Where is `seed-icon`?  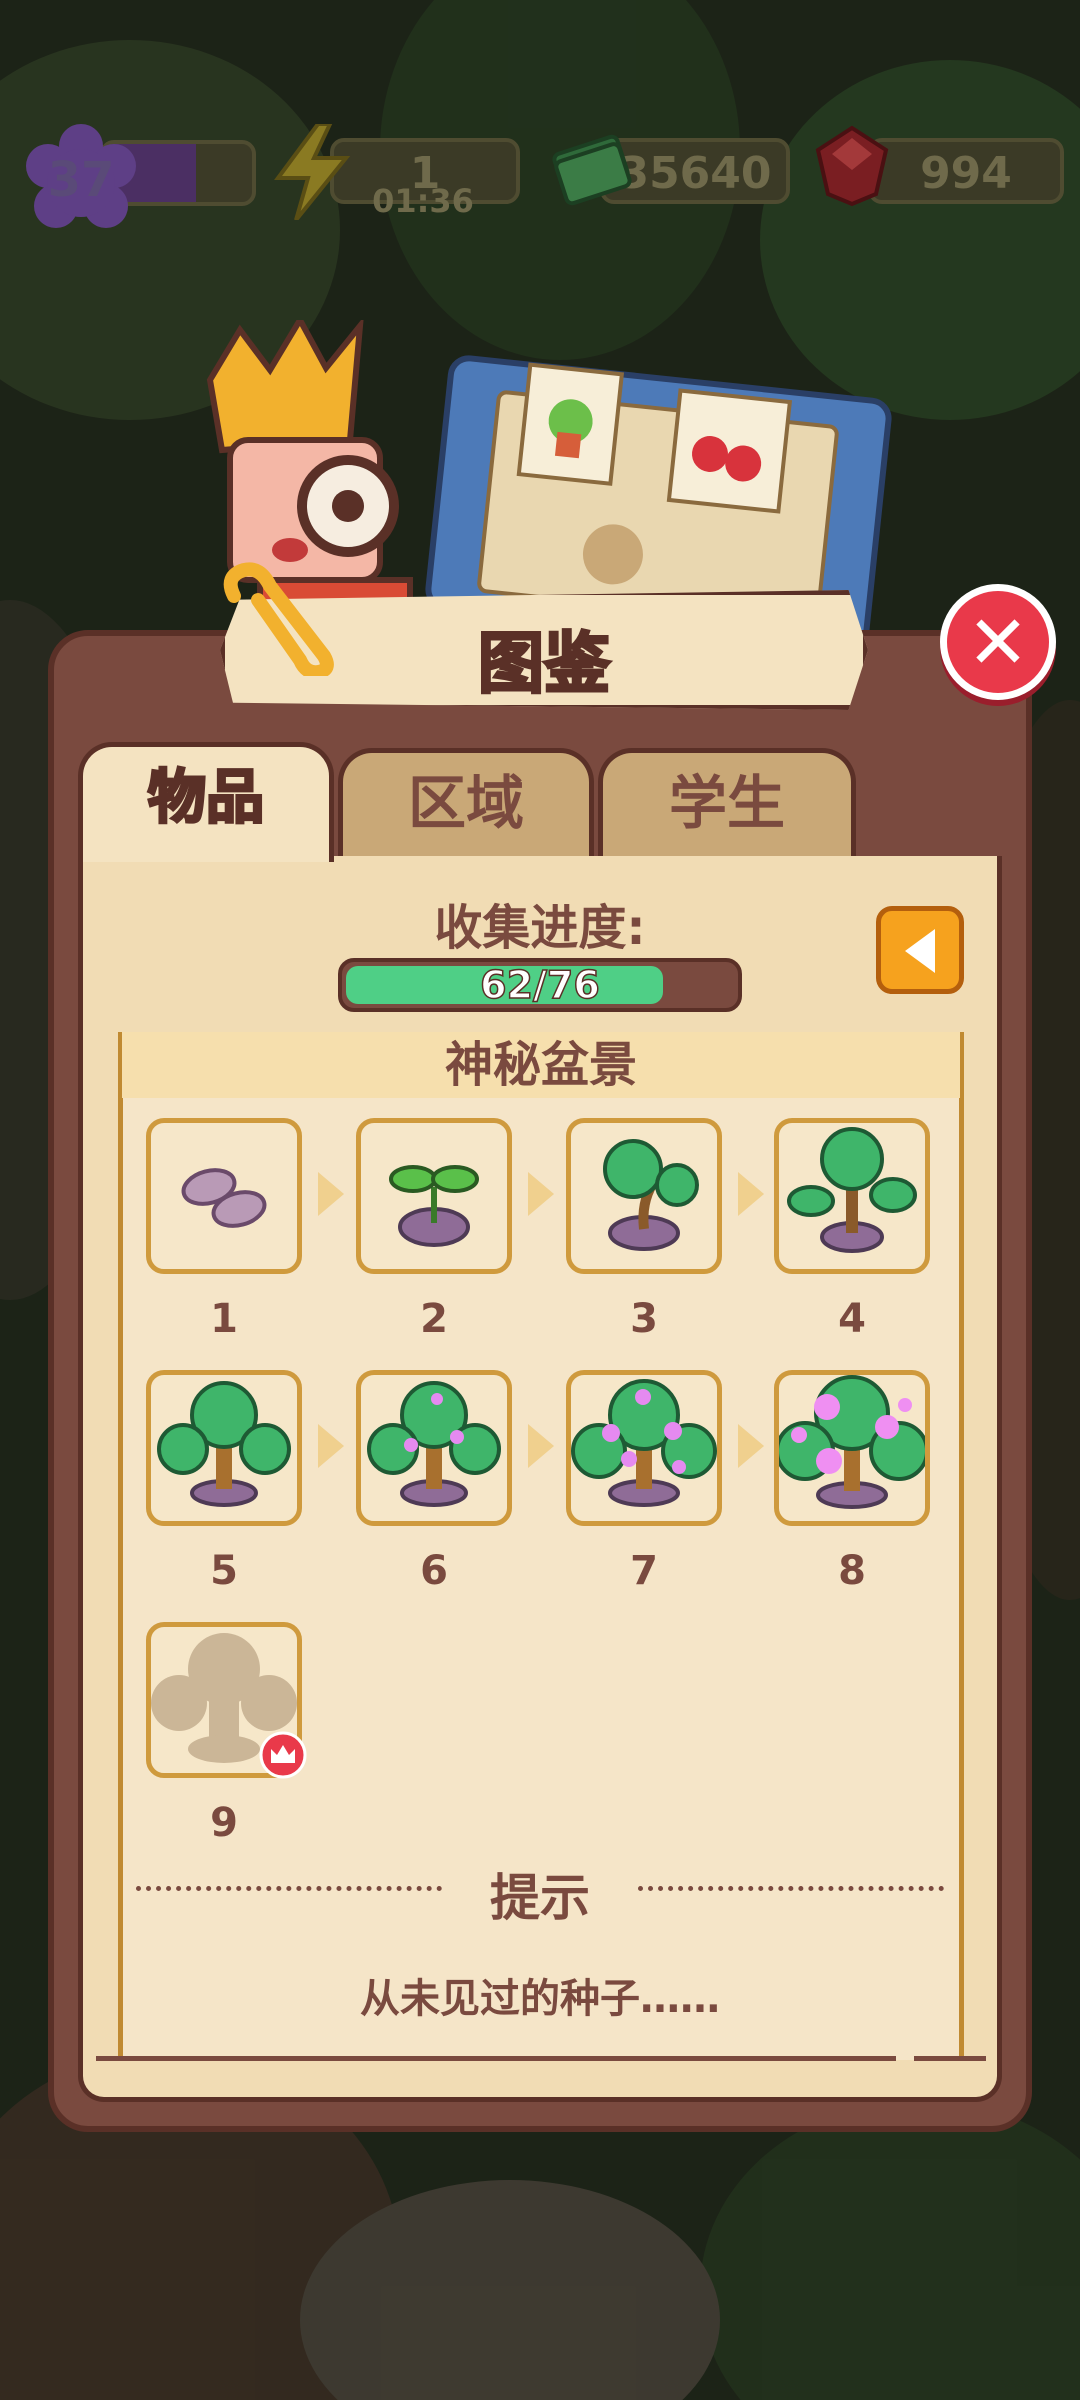 seed-icon is located at coordinates (224, 1198).